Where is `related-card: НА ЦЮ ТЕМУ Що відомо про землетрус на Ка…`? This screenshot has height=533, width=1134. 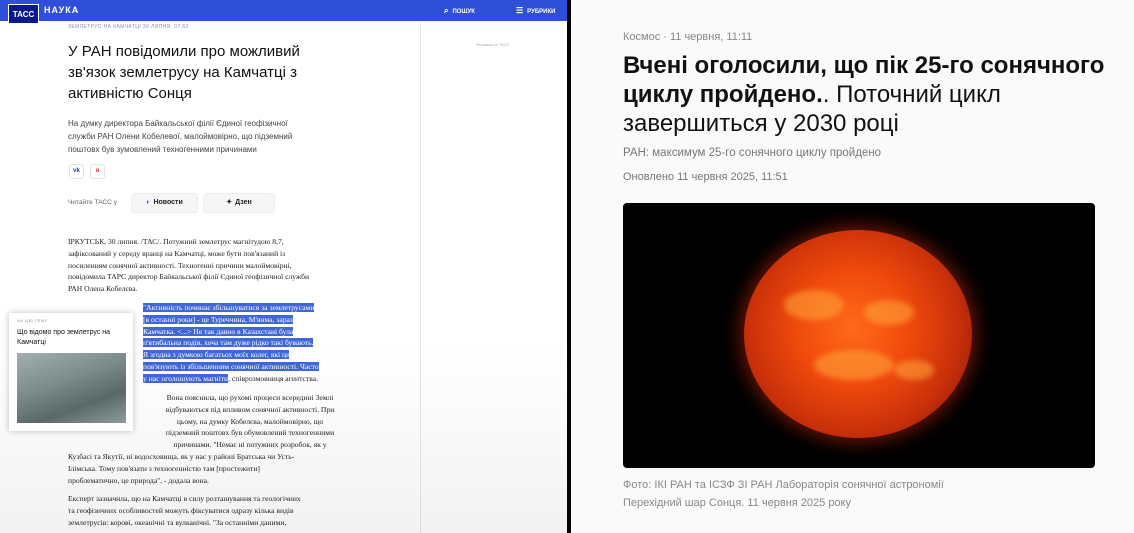 related-card: НА ЦЮ ТЕМУ Що відомо про землетрус на Ка… is located at coordinates (71, 372).